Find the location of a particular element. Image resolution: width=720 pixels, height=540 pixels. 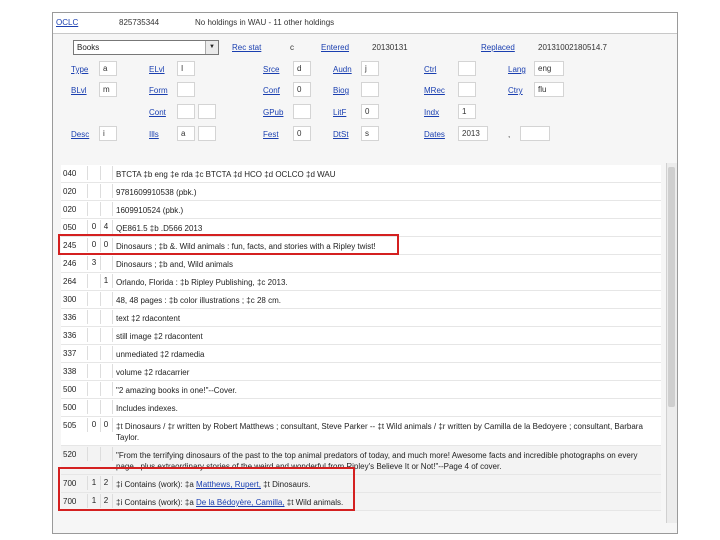

replaced-label: Replaced is located at coordinates (498, 47).